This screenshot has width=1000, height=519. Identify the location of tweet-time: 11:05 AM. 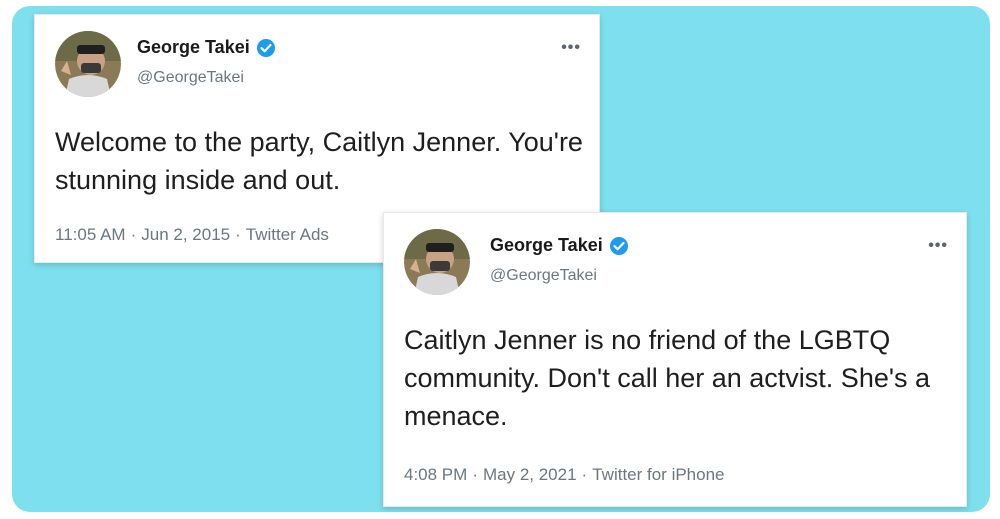
(90, 234).